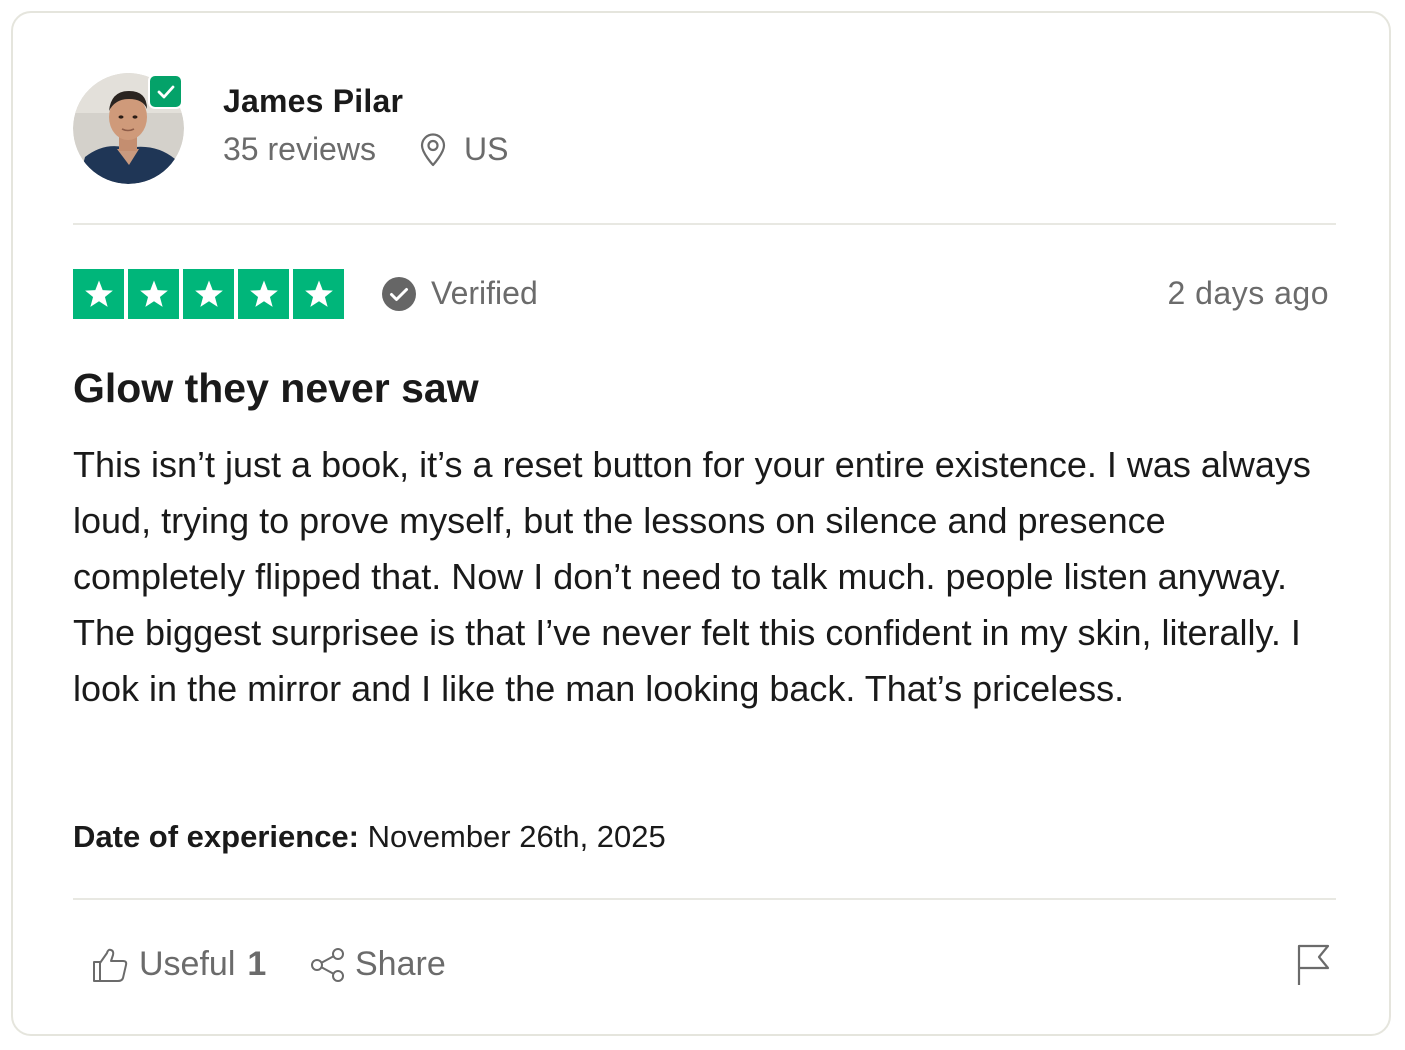 The height and width of the screenshot is (1050, 1405). I want to click on useful-button: Useful 1, so click(178, 964).